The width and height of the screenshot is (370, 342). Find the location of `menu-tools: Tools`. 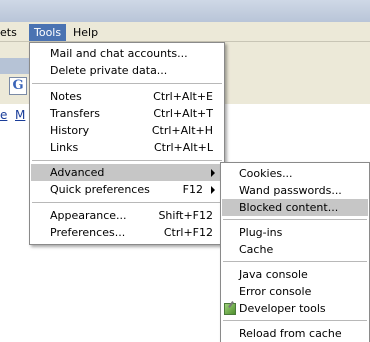

menu-tools: Tools is located at coordinates (48, 32).